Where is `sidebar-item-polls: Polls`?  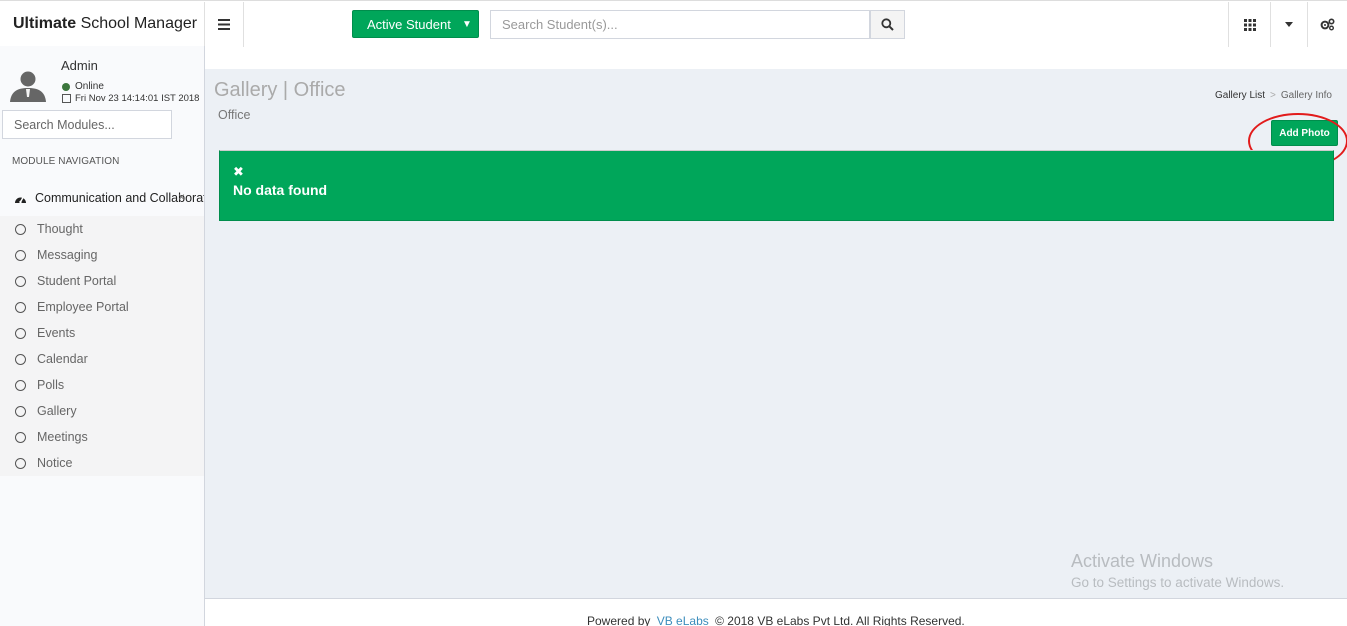 sidebar-item-polls: Polls is located at coordinates (102, 385).